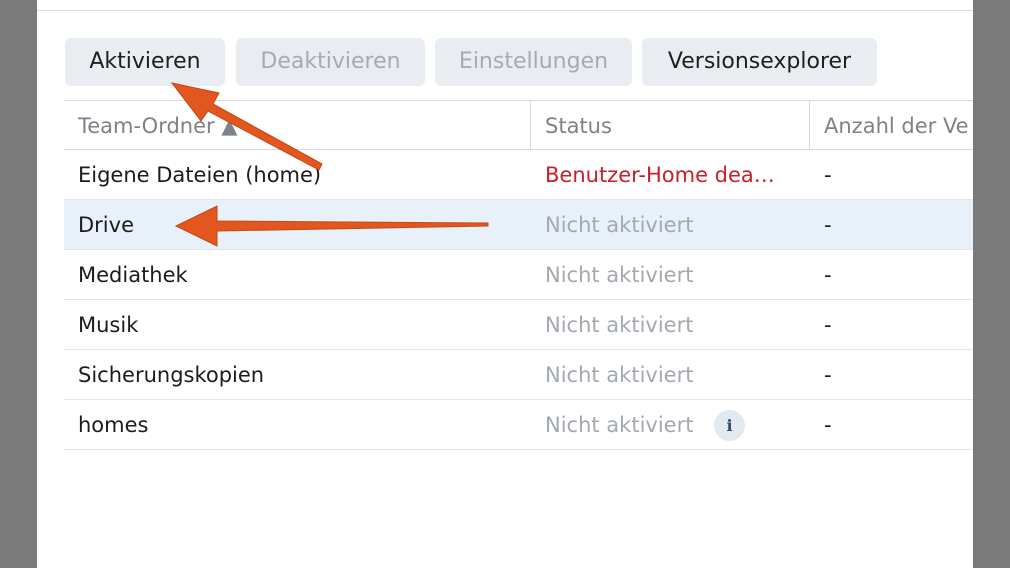 This screenshot has height=568, width=1010. Describe the element at coordinates (298, 125) in the screenshot. I see `column-header-team-folder: Team-Ordner ▲` at that location.